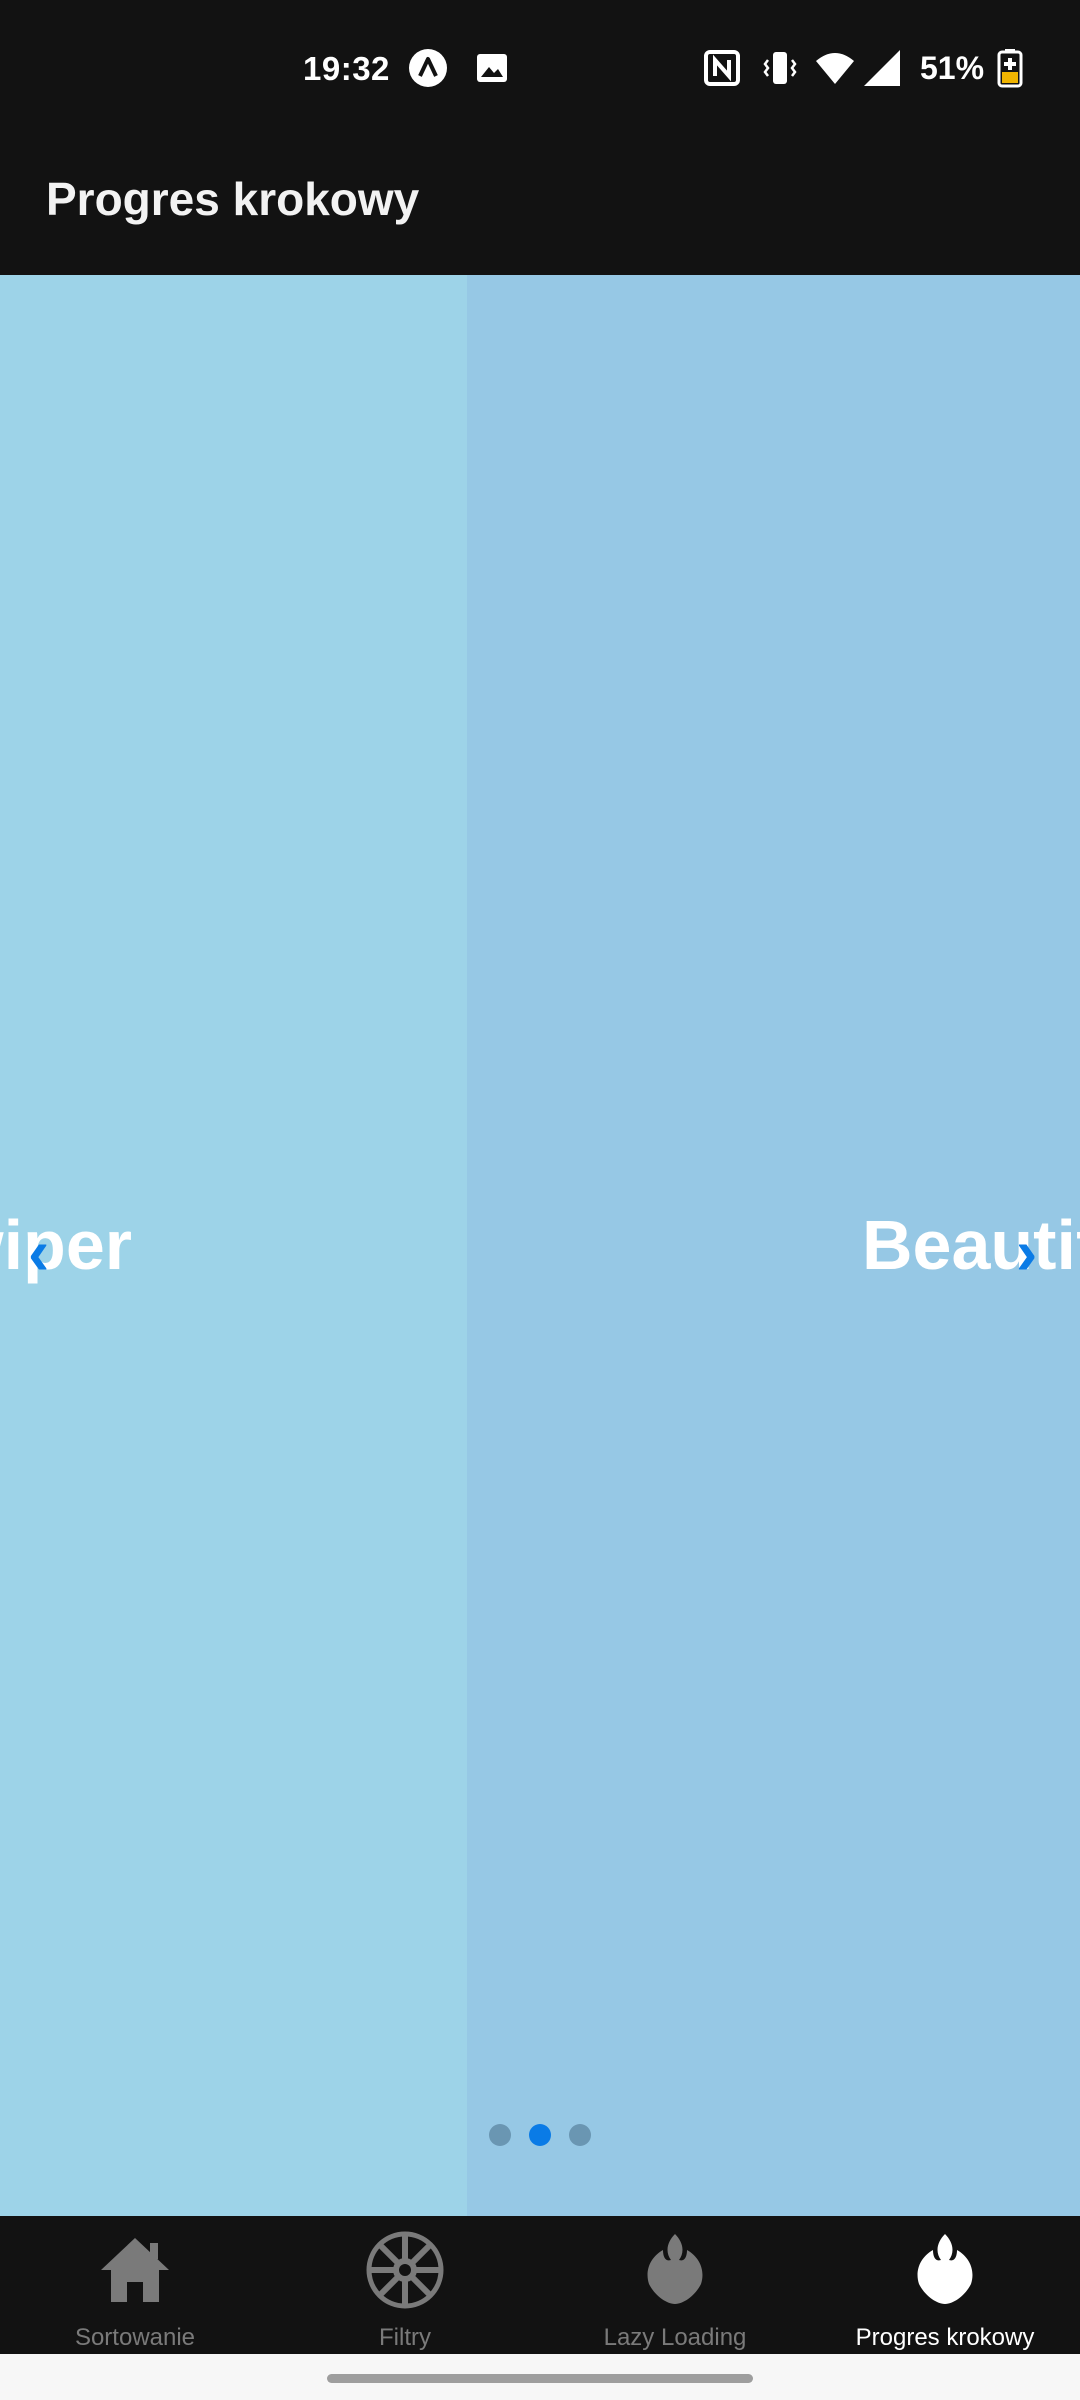 The image size is (1080, 2400). Describe the element at coordinates (135, 2337) in the screenshot. I see `tab-label: Sortowanie` at that location.